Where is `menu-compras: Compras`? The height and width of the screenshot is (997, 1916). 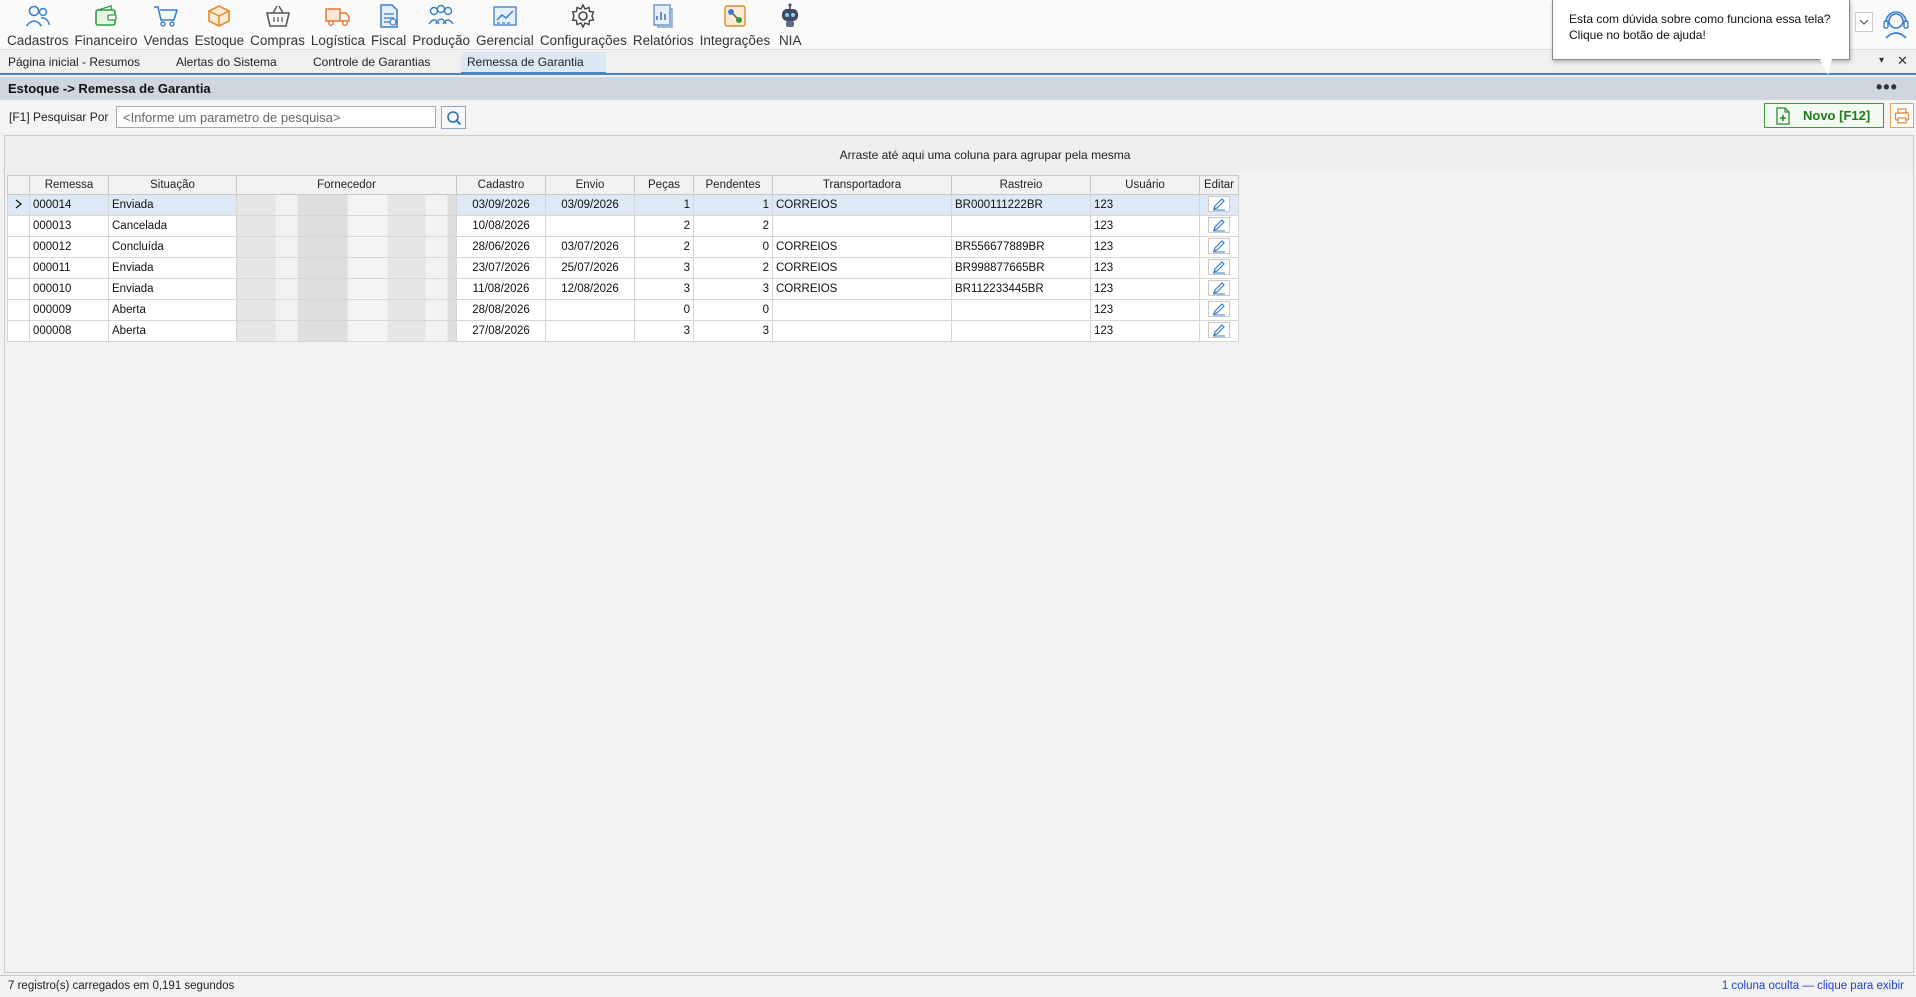 menu-compras: Compras is located at coordinates (277, 24).